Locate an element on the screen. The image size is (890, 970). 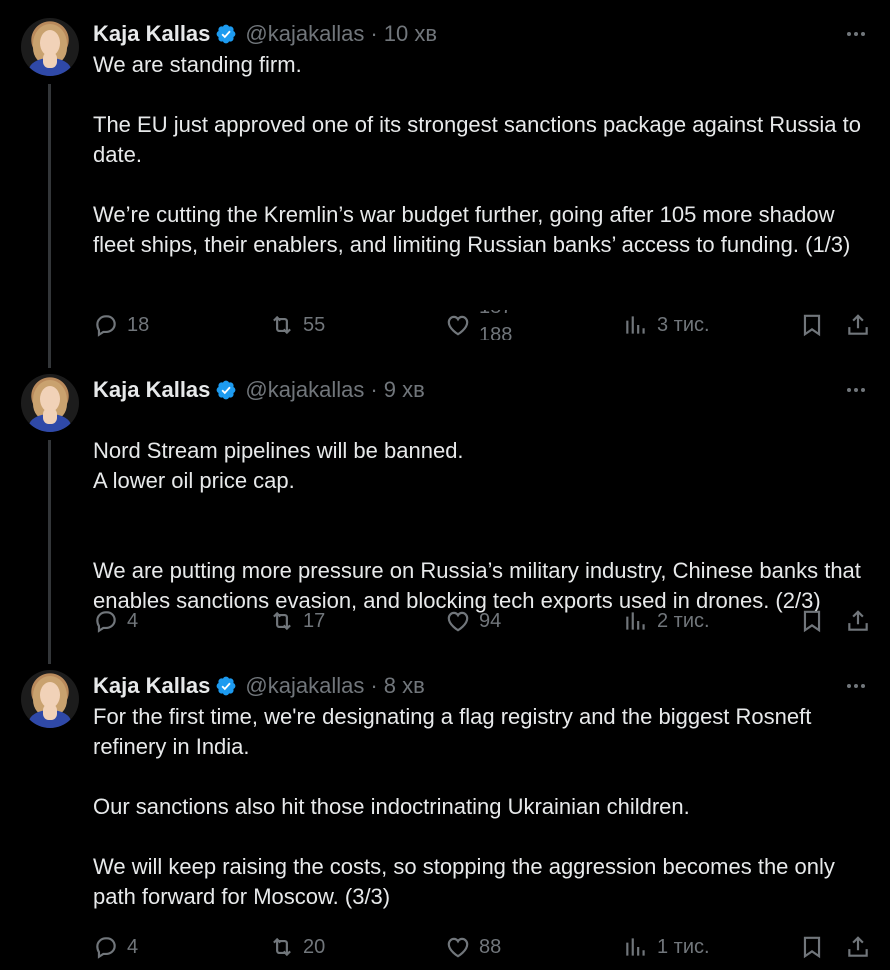
retweet-button: 20 is located at coordinates (297, 947).